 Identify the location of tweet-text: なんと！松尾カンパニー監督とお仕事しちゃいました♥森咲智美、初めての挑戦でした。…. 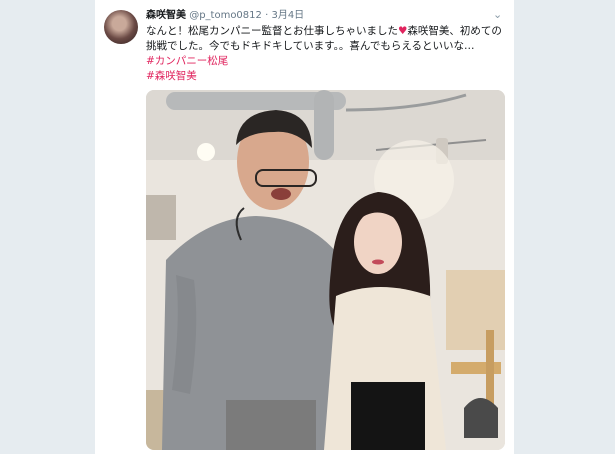
(326, 54).